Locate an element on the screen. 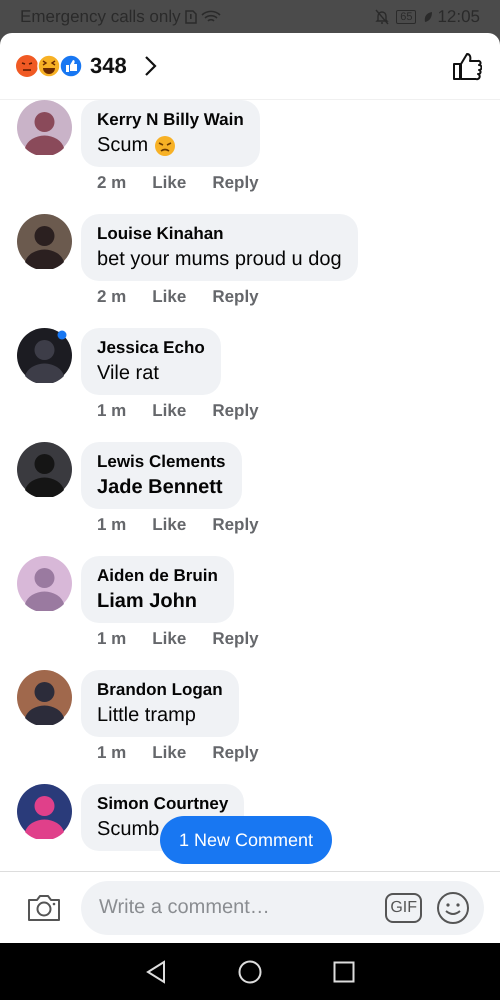  emoji-icon is located at coordinates (453, 907).